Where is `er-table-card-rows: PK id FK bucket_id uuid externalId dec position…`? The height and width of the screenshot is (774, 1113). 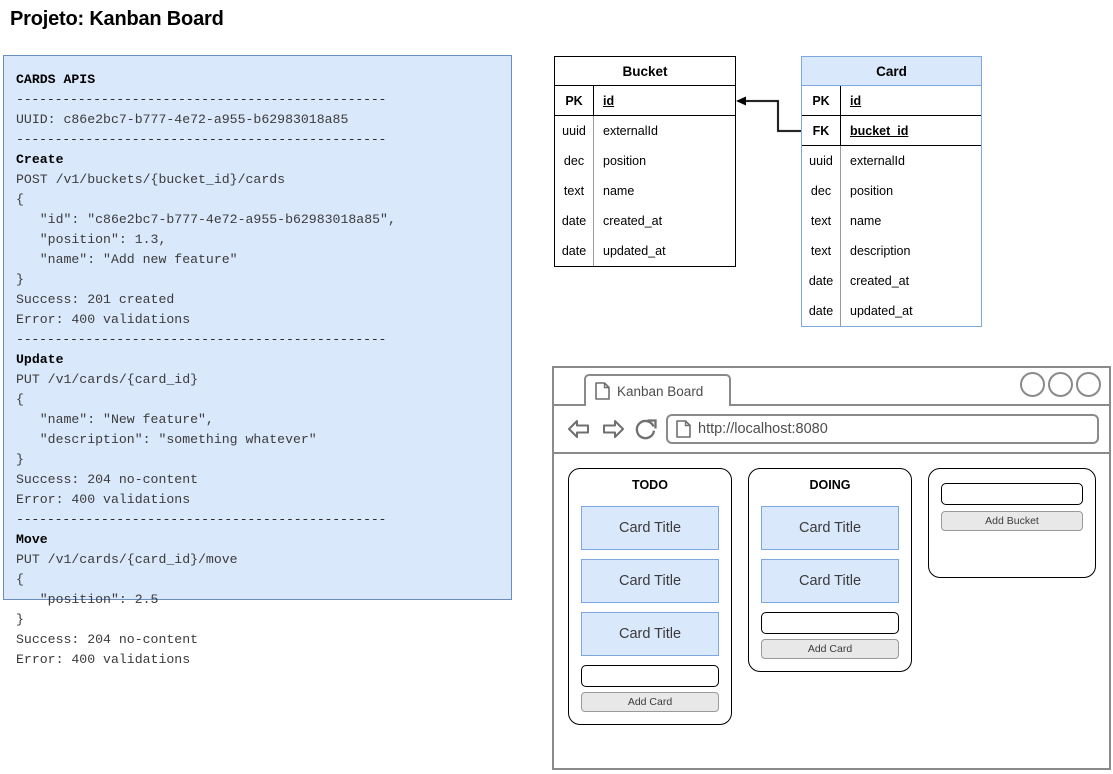
er-table-card-rows: PK id FK bucket_id uuid externalId dec position… is located at coordinates (891, 206).